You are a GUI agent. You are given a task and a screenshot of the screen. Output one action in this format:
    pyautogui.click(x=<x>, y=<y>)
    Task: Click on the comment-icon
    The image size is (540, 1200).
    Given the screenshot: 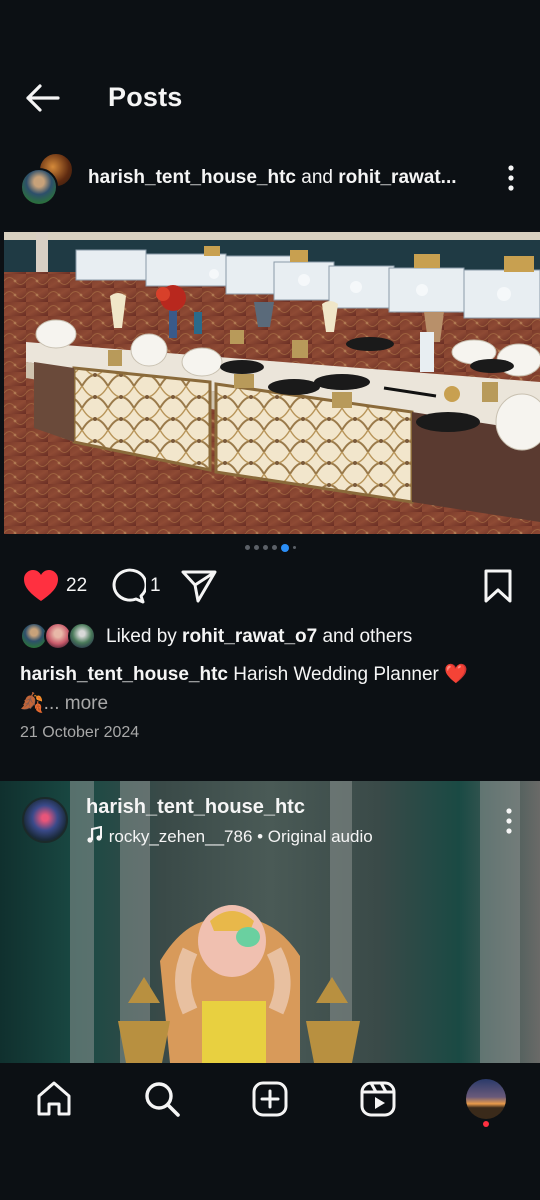 What is the action you would take?
    pyautogui.click(x=128, y=586)
    